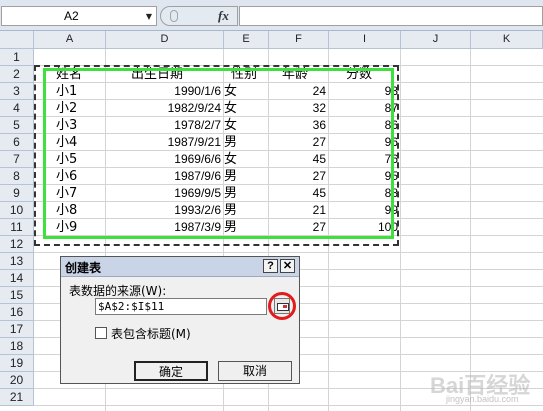 The height and width of the screenshot is (411, 543). I want to click on dialog-title-bar: 创建表 ? ✕, so click(180, 267).